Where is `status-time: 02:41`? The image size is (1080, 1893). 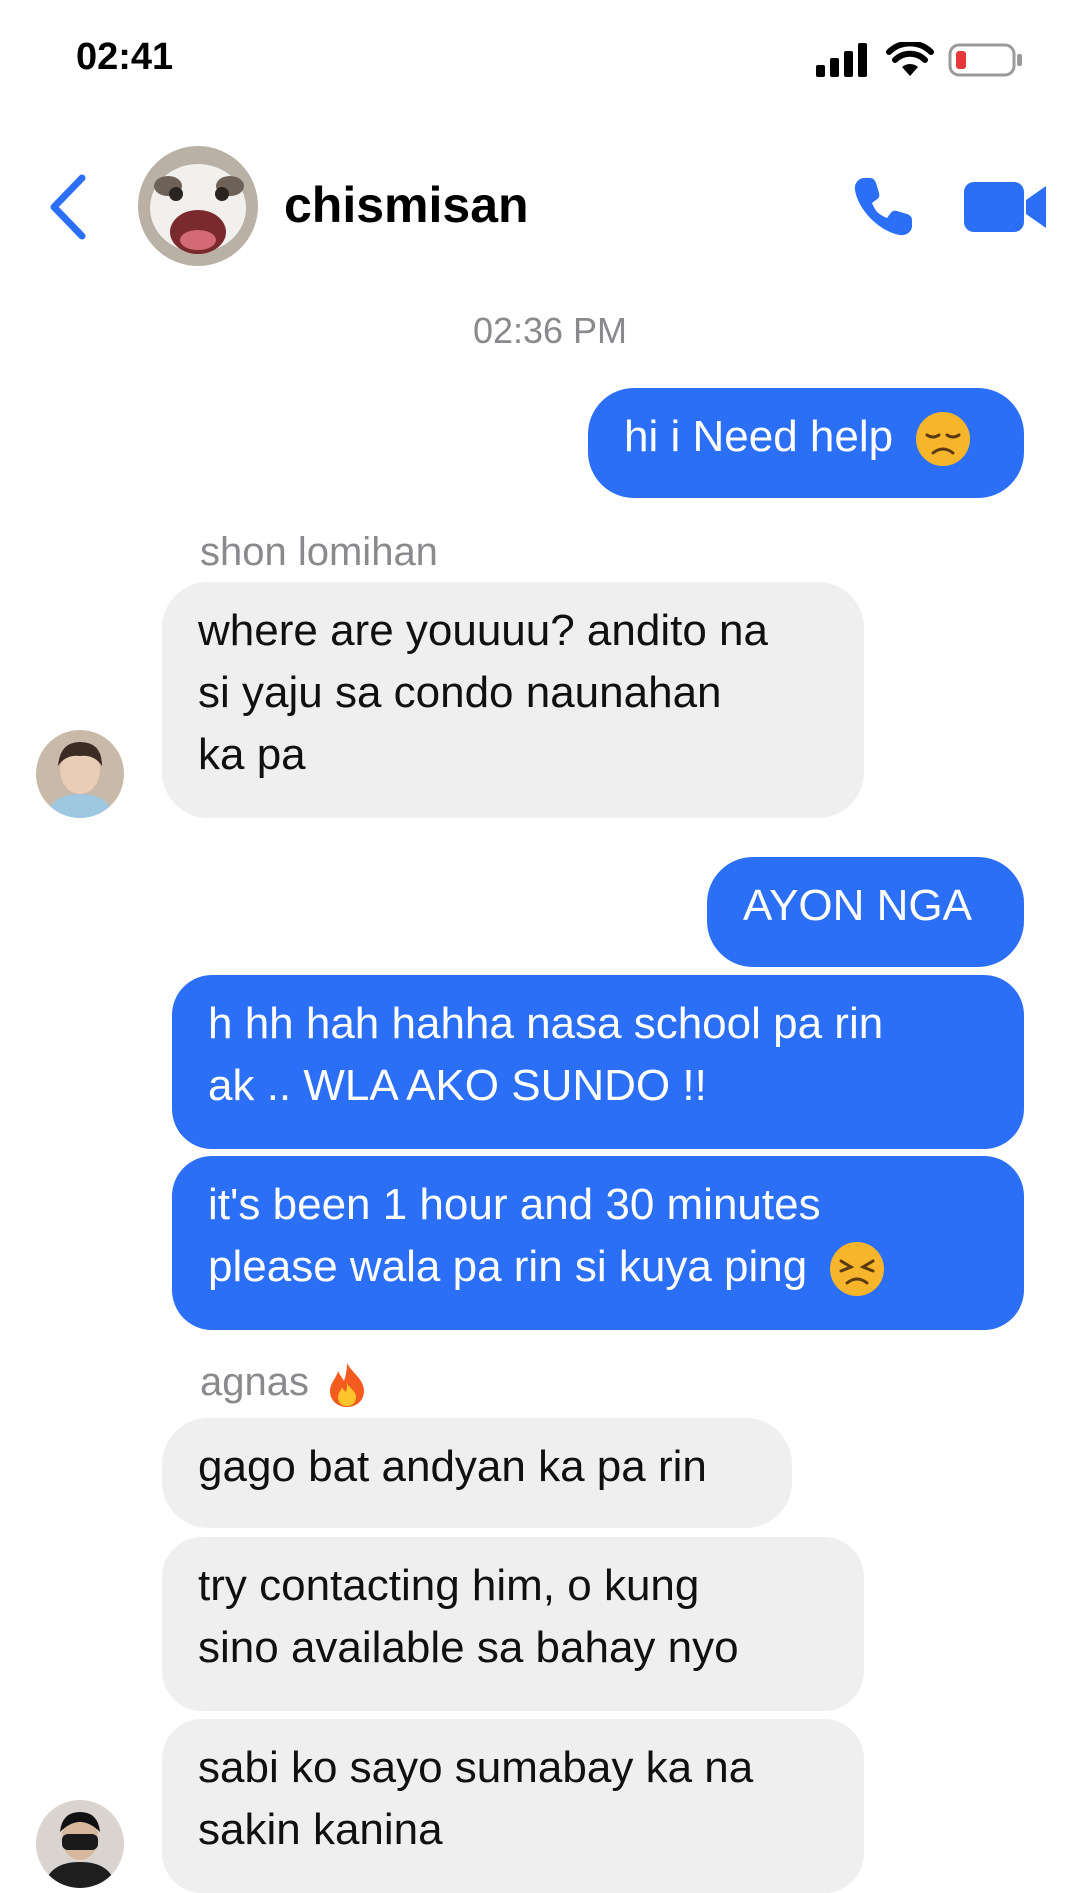 status-time: 02:41 is located at coordinates (125, 57).